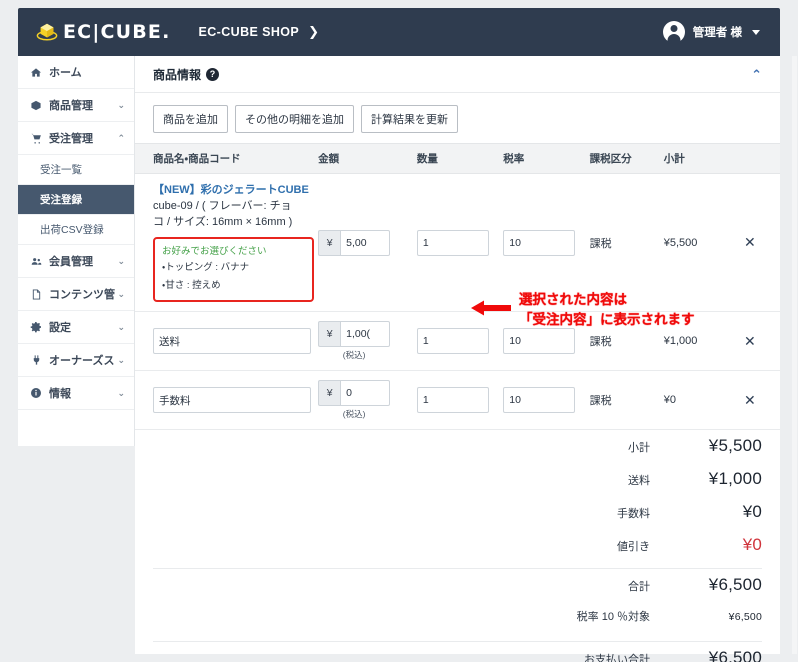 The image size is (798, 662). What do you see at coordinates (735, 446) in the screenshot?
I see `total-value: ¥5,500` at bounding box center [735, 446].